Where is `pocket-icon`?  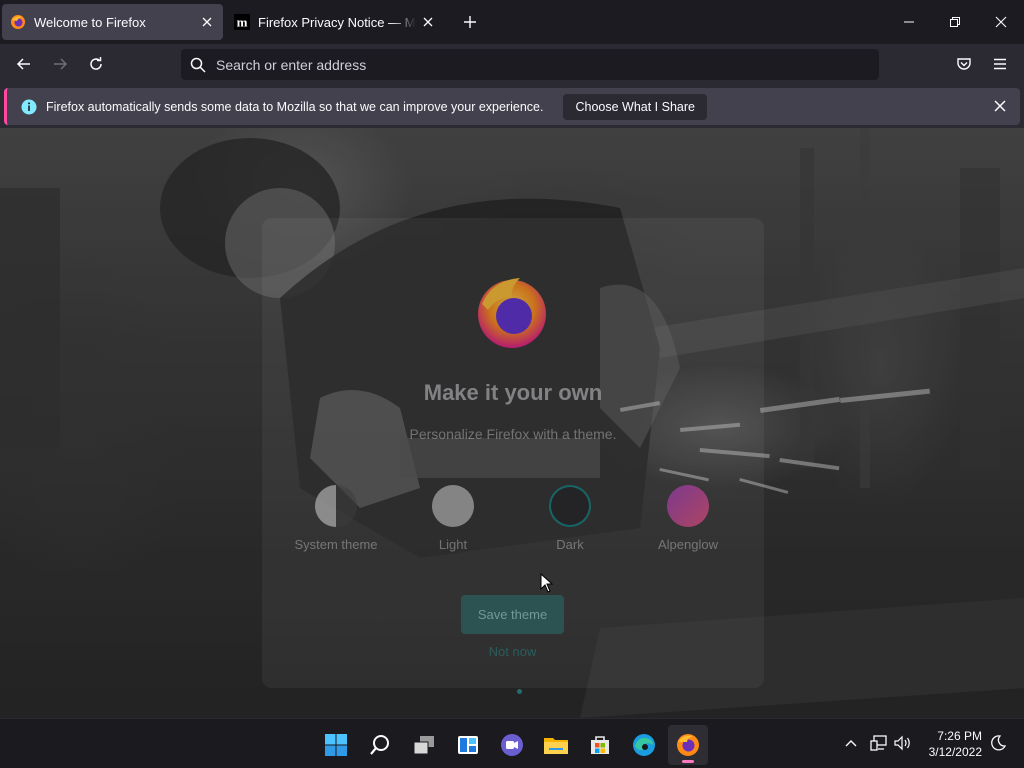 pocket-icon is located at coordinates (964, 64).